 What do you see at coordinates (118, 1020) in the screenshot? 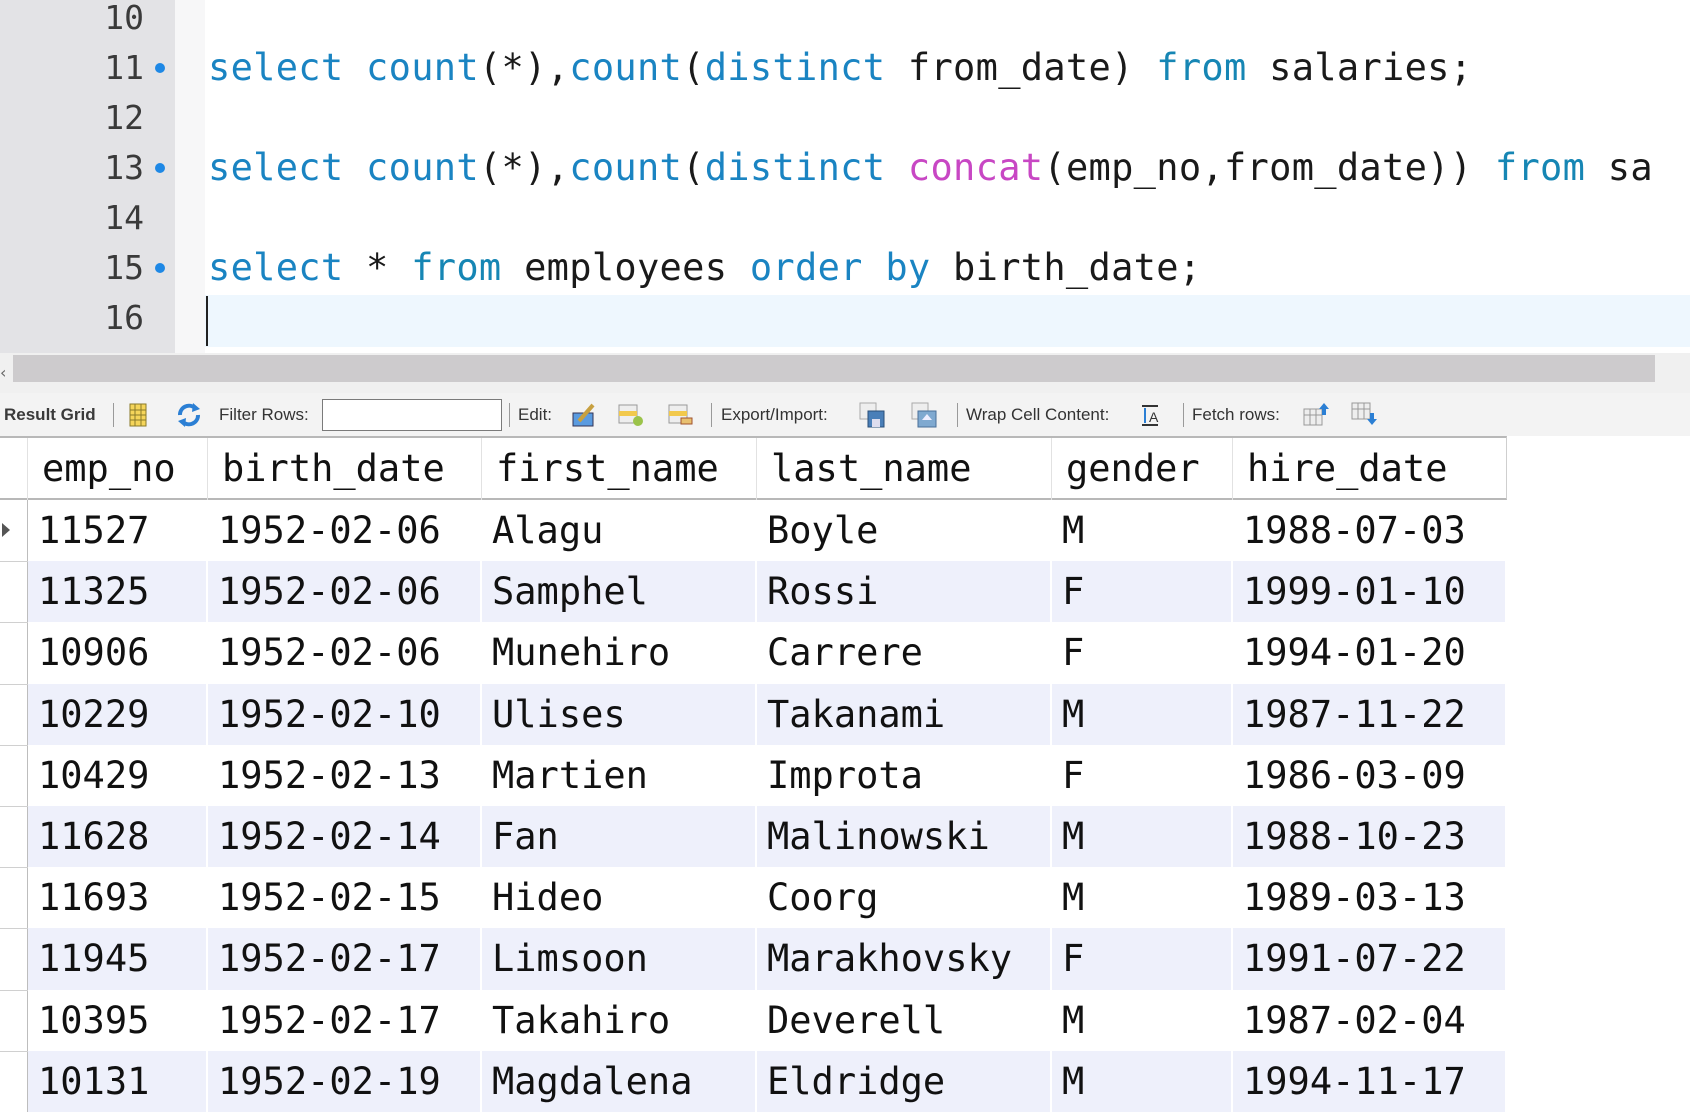
I see `cell-emp-no: 10395` at bounding box center [118, 1020].